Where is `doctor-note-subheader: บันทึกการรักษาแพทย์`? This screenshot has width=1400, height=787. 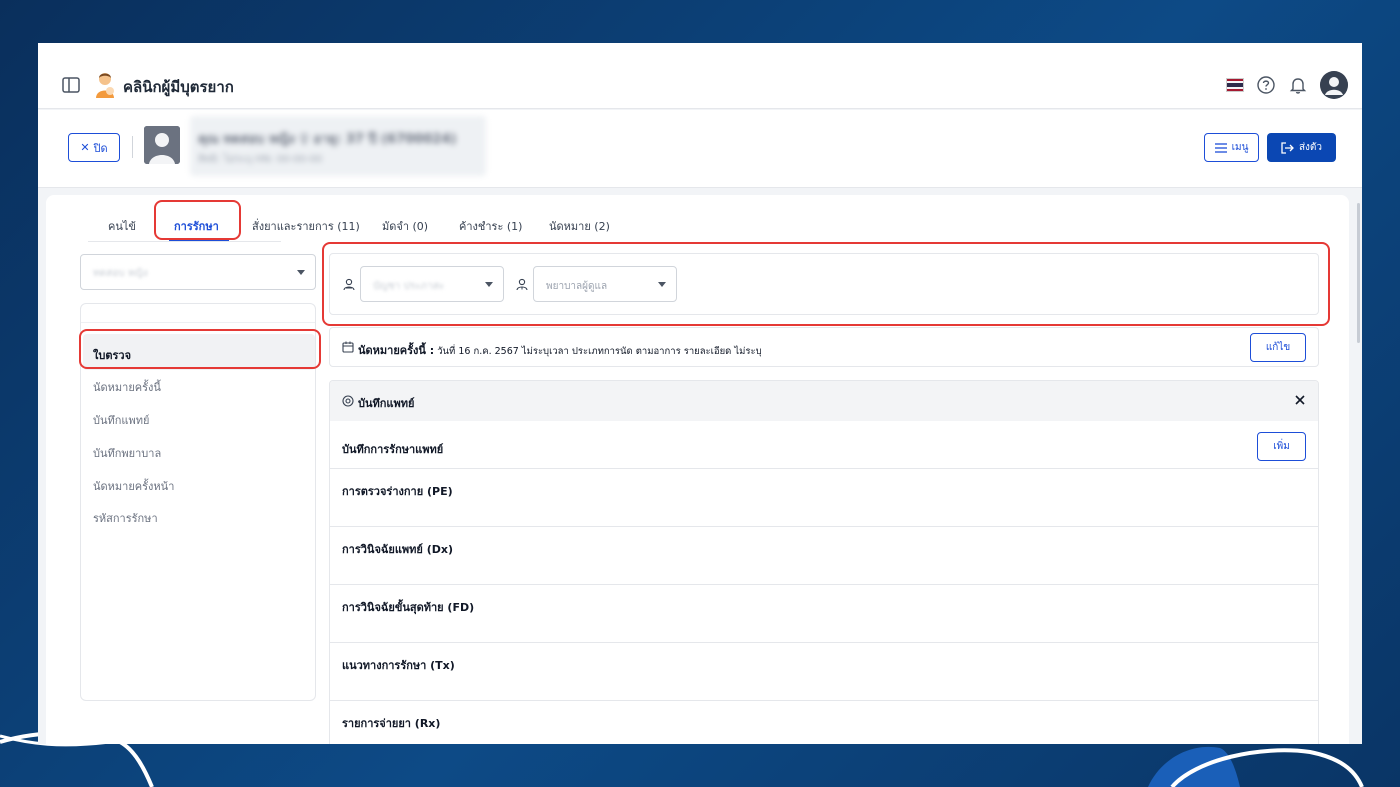
doctor-note-subheader: บันทึกการรักษาแพทย์ is located at coordinates (393, 449).